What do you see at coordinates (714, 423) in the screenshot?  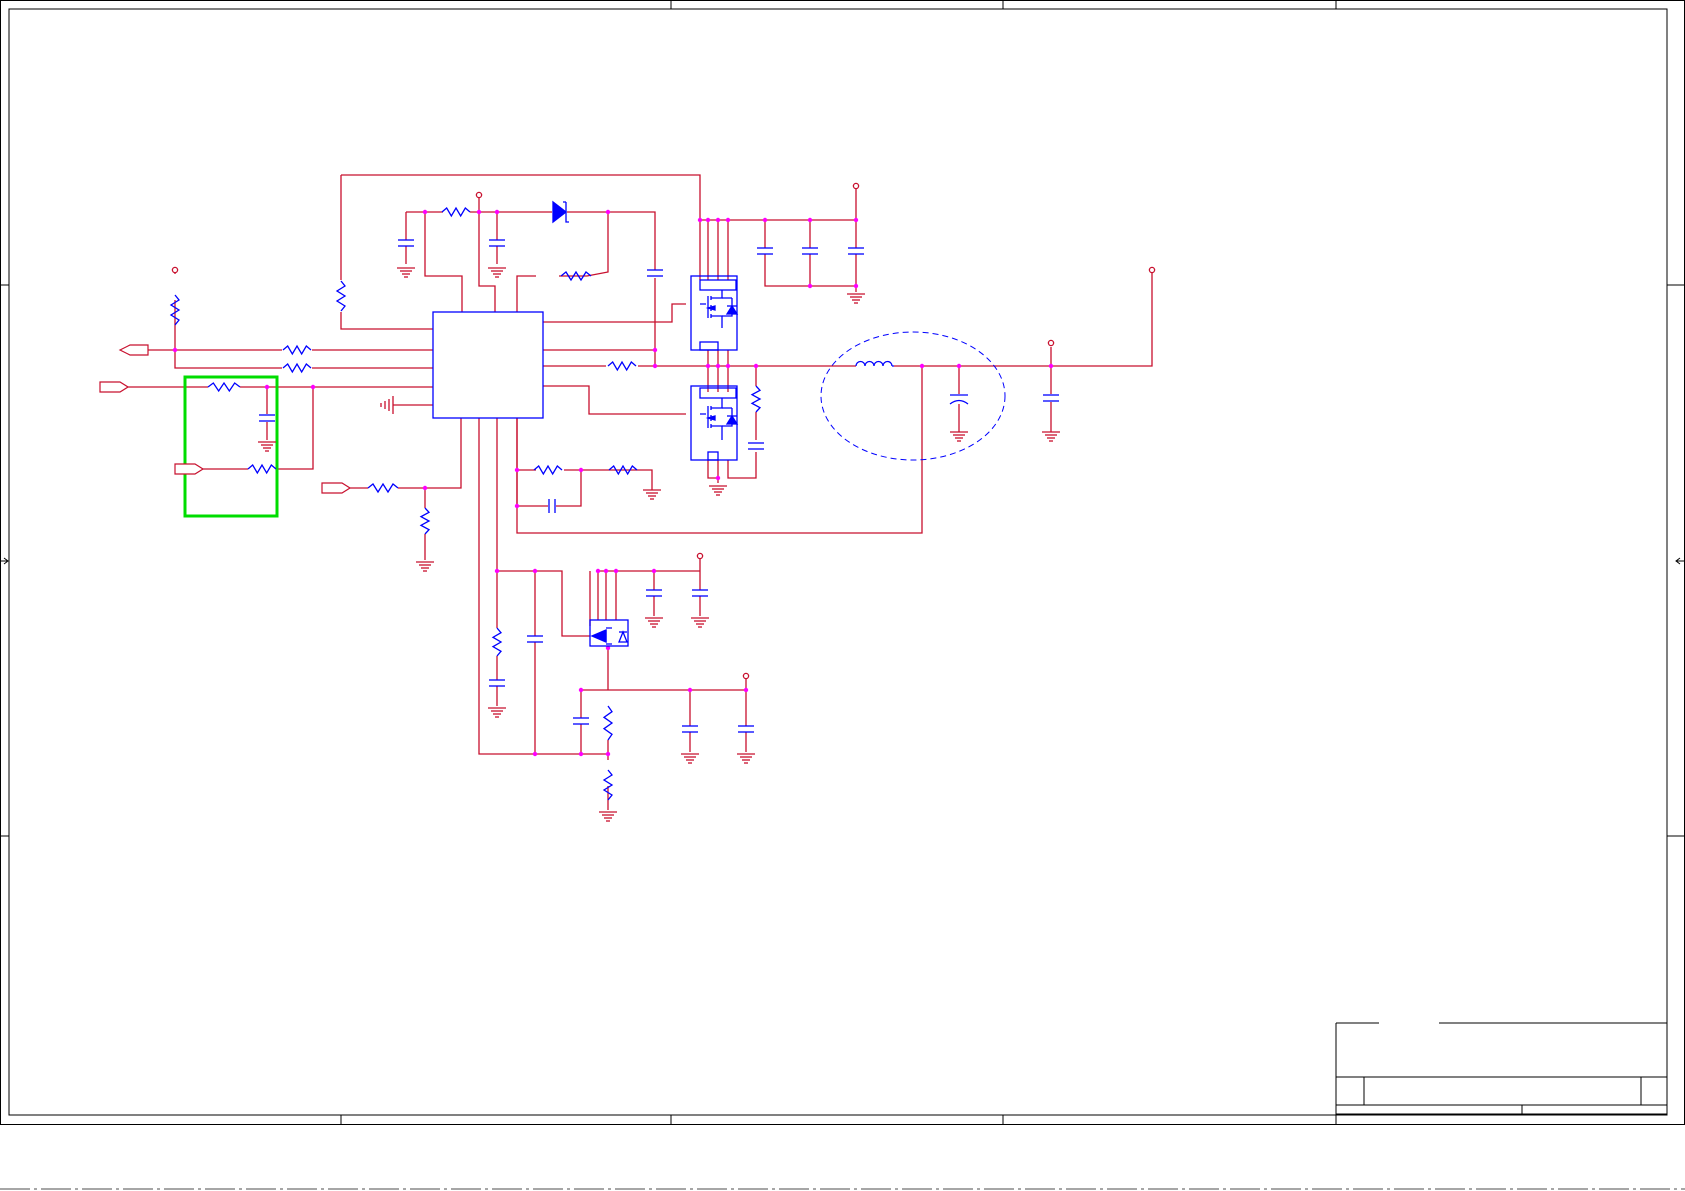 I see `low-side-mosfet` at bounding box center [714, 423].